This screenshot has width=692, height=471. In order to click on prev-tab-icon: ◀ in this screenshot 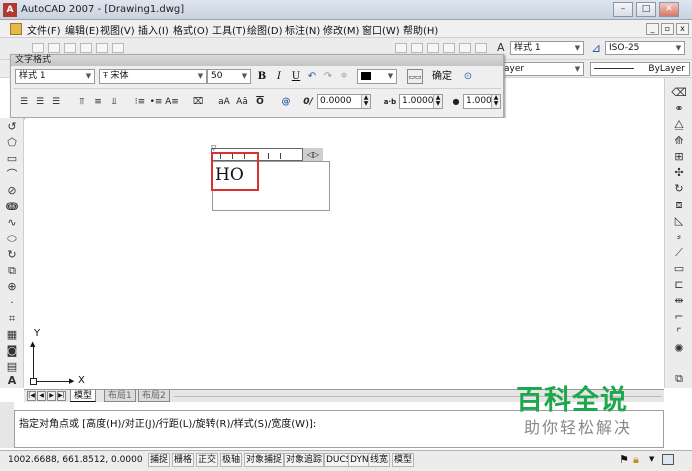, I will do `click(41, 396)`.